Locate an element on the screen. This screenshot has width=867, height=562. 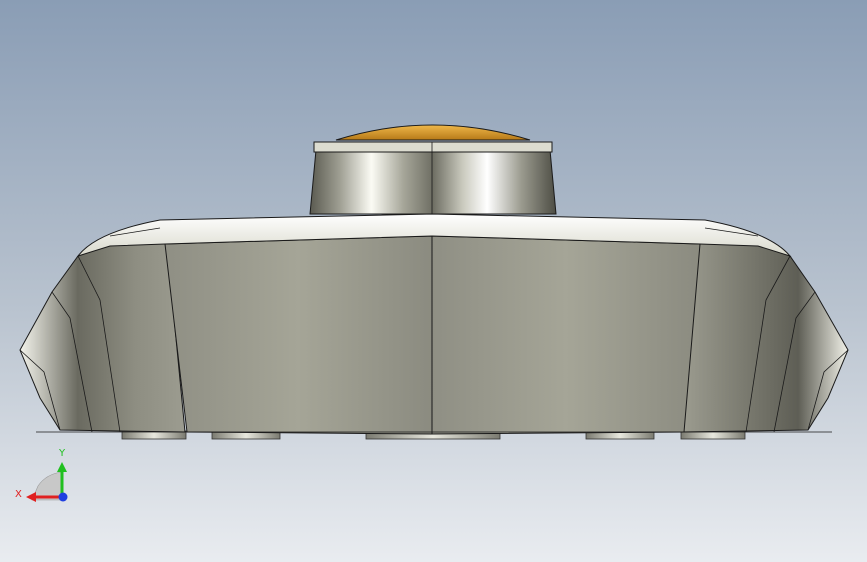
model-cylinder-ring is located at coordinates (433, 147).